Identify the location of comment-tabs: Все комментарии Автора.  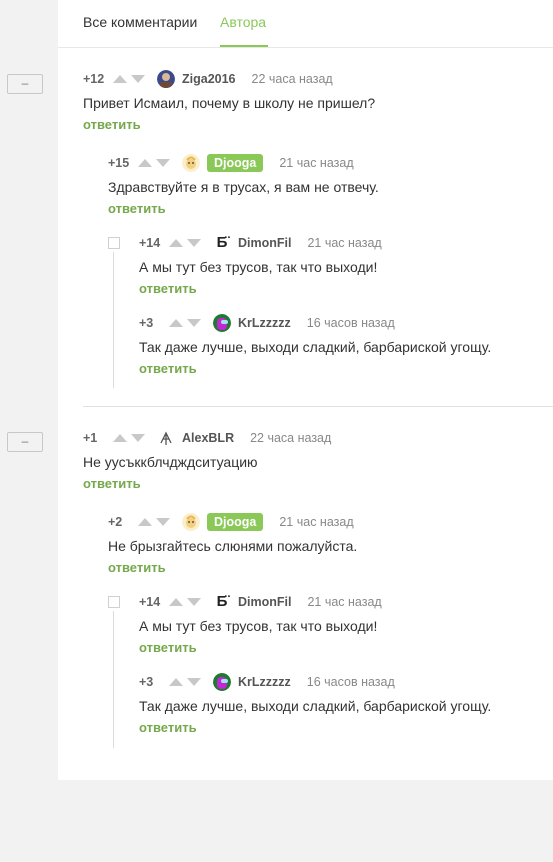
(305, 24).